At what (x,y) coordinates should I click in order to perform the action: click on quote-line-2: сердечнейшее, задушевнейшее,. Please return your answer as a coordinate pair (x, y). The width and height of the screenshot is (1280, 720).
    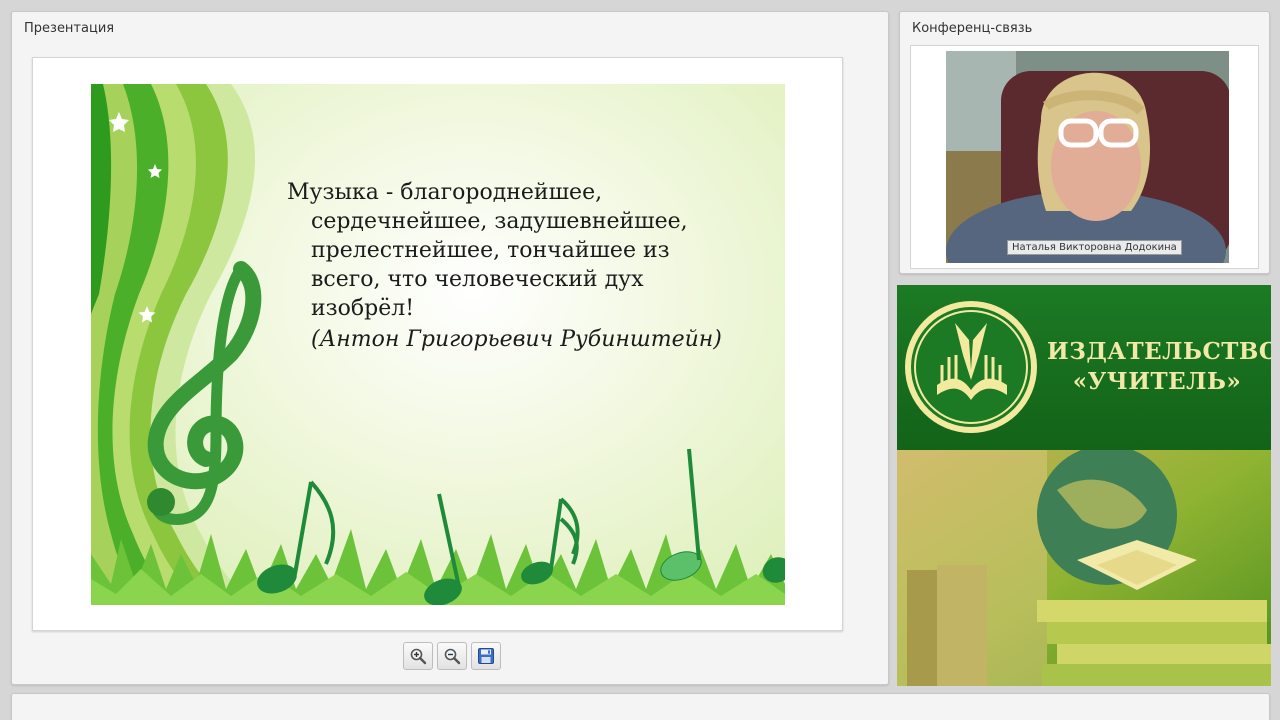
    Looking at the image, I should click on (499, 221).